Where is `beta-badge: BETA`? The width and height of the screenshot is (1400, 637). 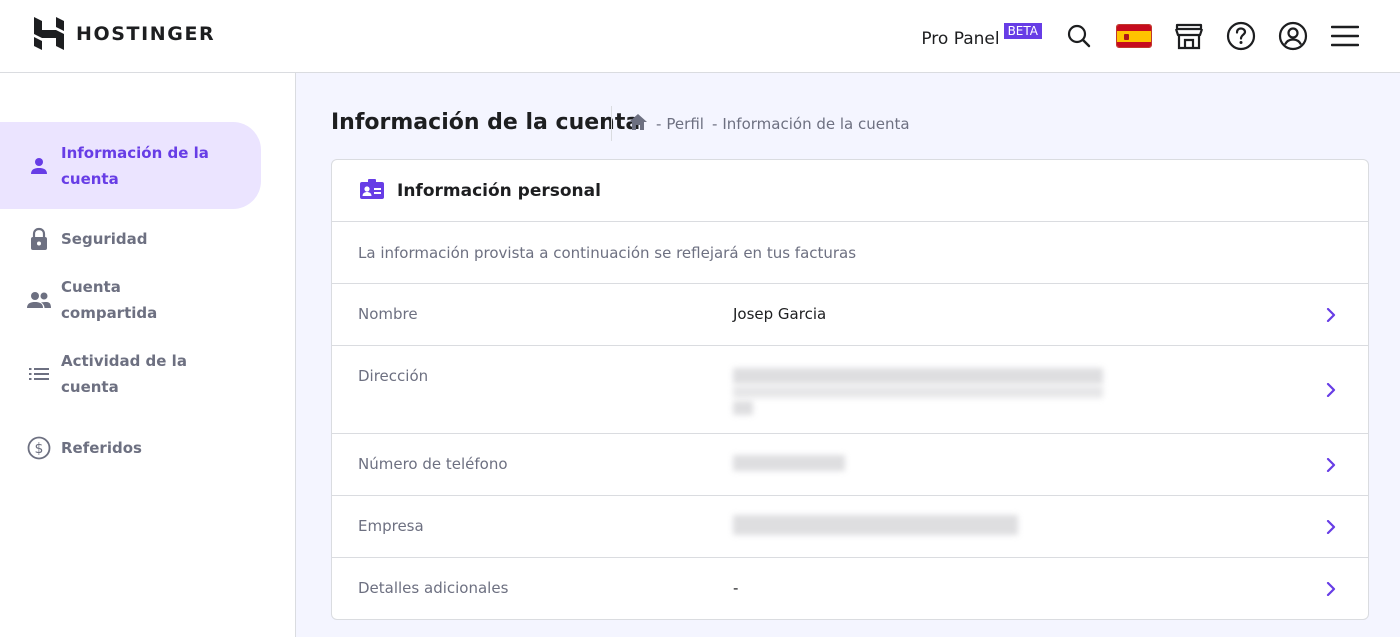
beta-badge: BETA is located at coordinates (1022, 31).